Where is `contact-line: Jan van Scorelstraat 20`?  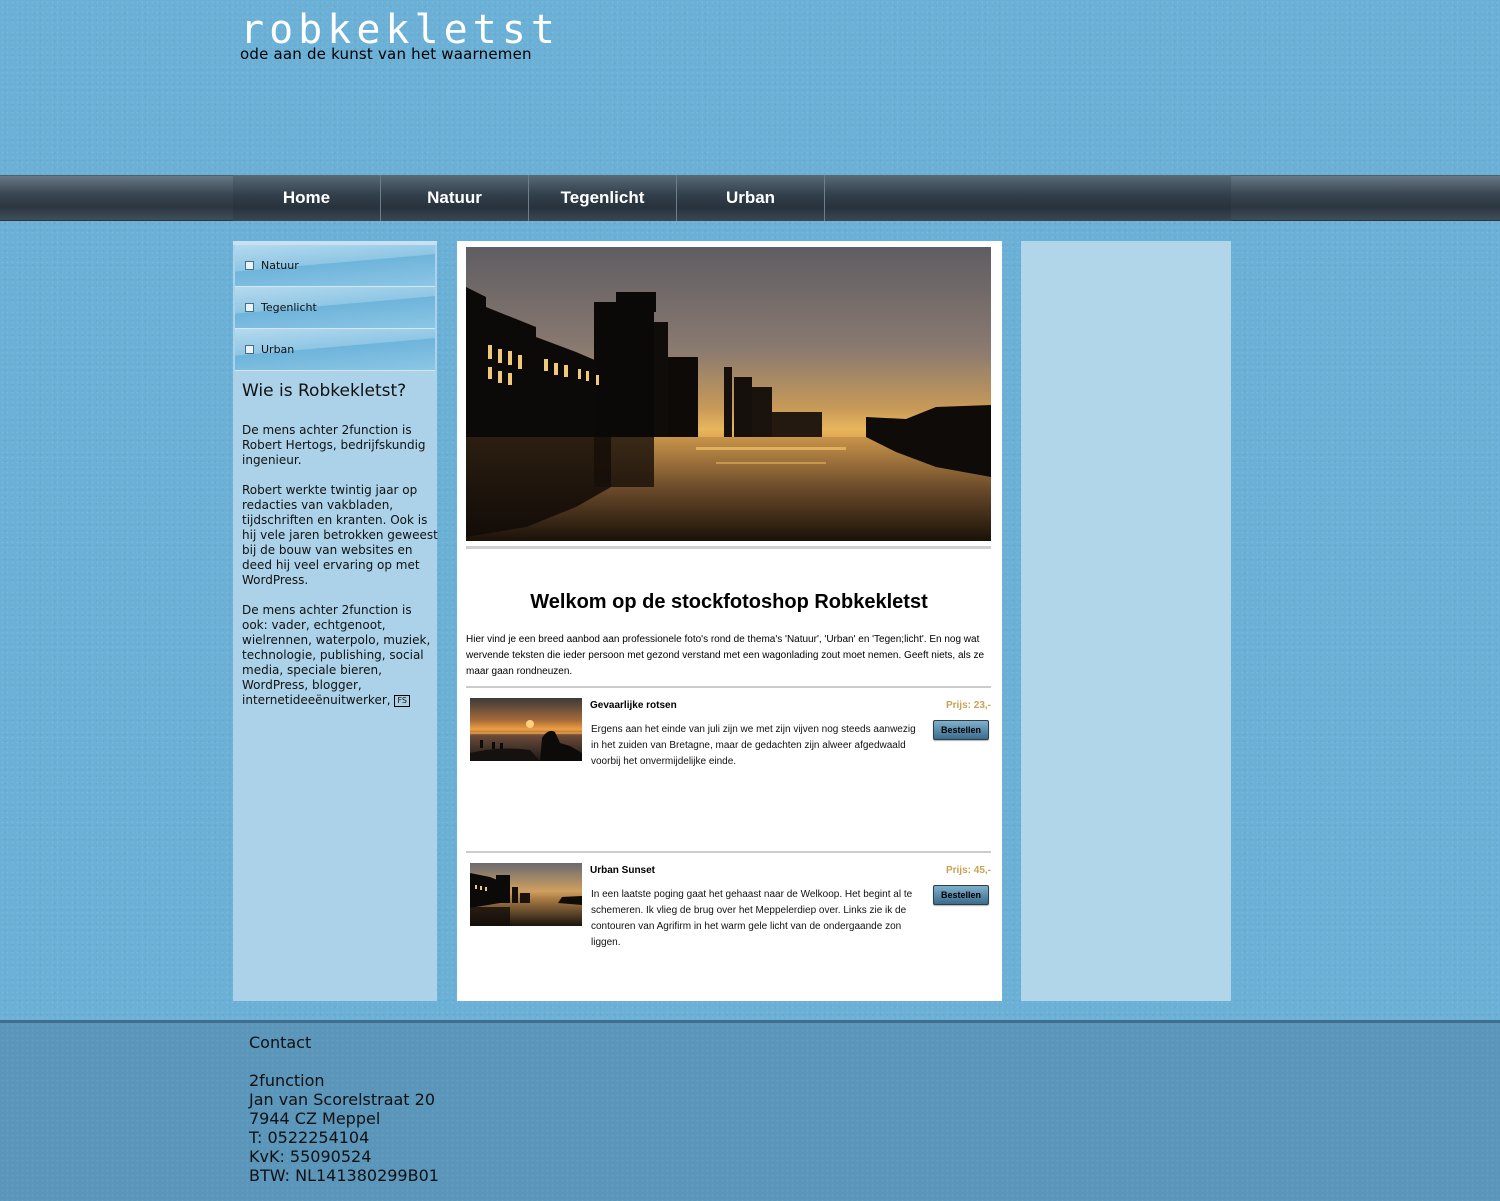
contact-line: Jan van Scorelstraat 20 is located at coordinates (342, 1099).